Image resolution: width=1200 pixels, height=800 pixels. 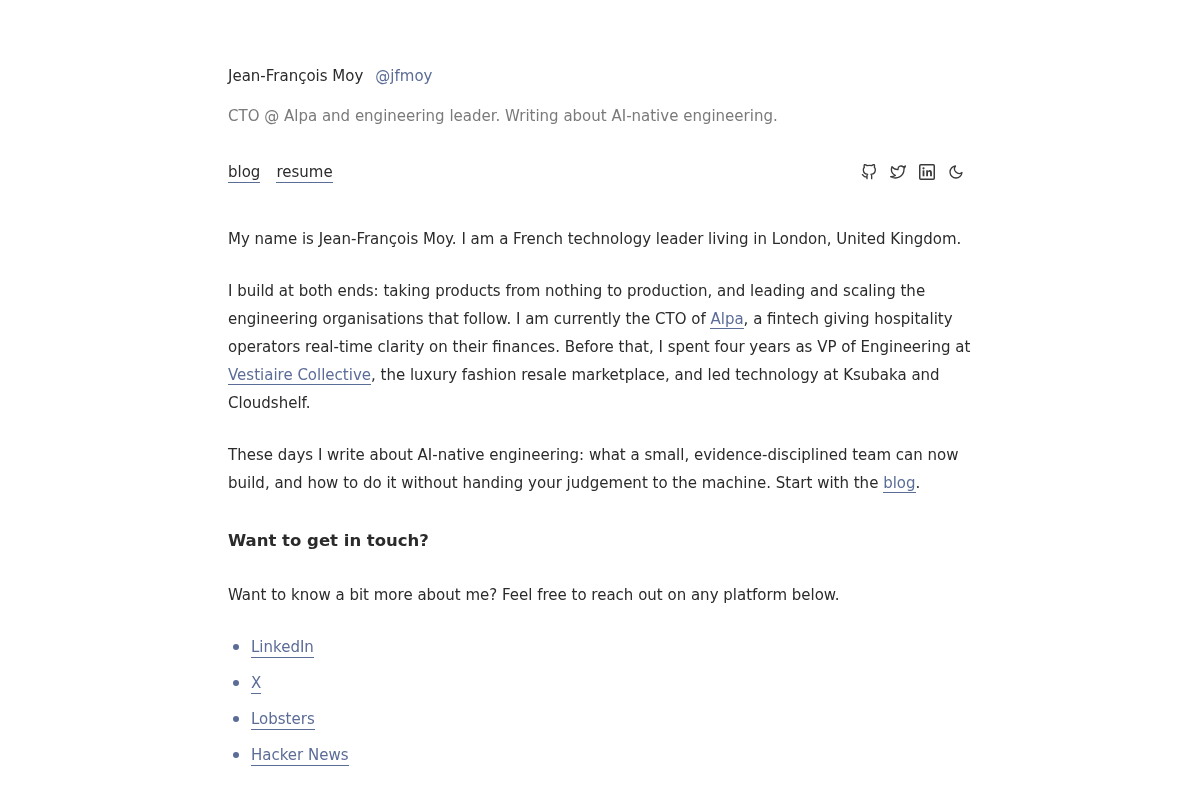 What do you see at coordinates (404, 76) in the screenshot?
I see `handle-link: @jfmoy` at bounding box center [404, 76].